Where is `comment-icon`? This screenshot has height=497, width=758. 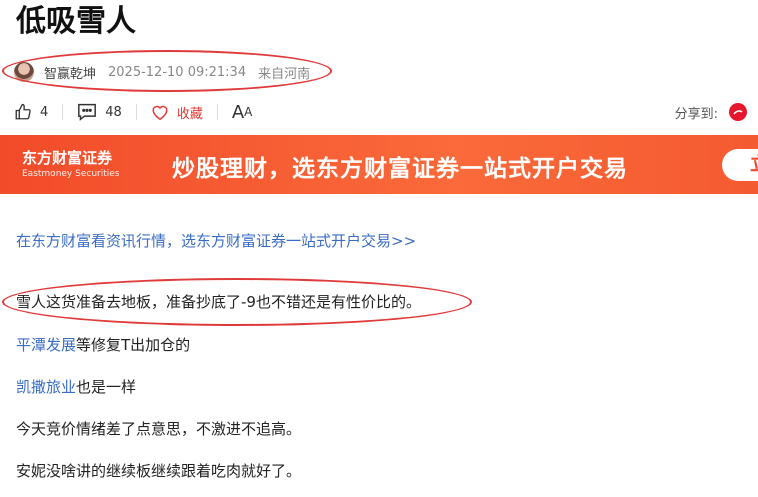 comment-icon is located at coordinates (87, 112).